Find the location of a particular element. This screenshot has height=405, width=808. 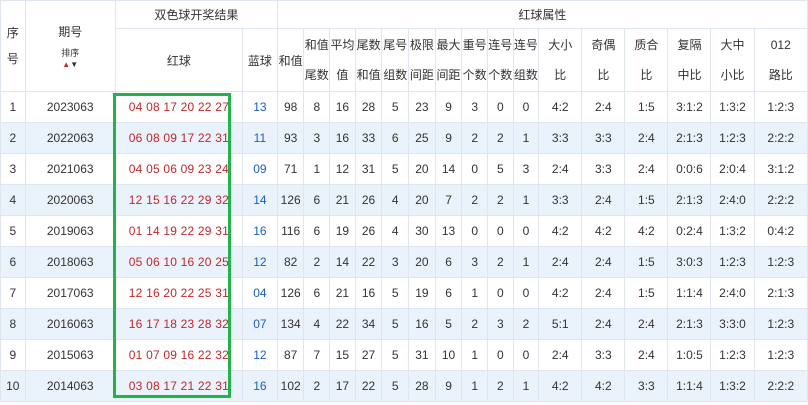

row-blue-ball: 13 is located at coordinates (259, 107).